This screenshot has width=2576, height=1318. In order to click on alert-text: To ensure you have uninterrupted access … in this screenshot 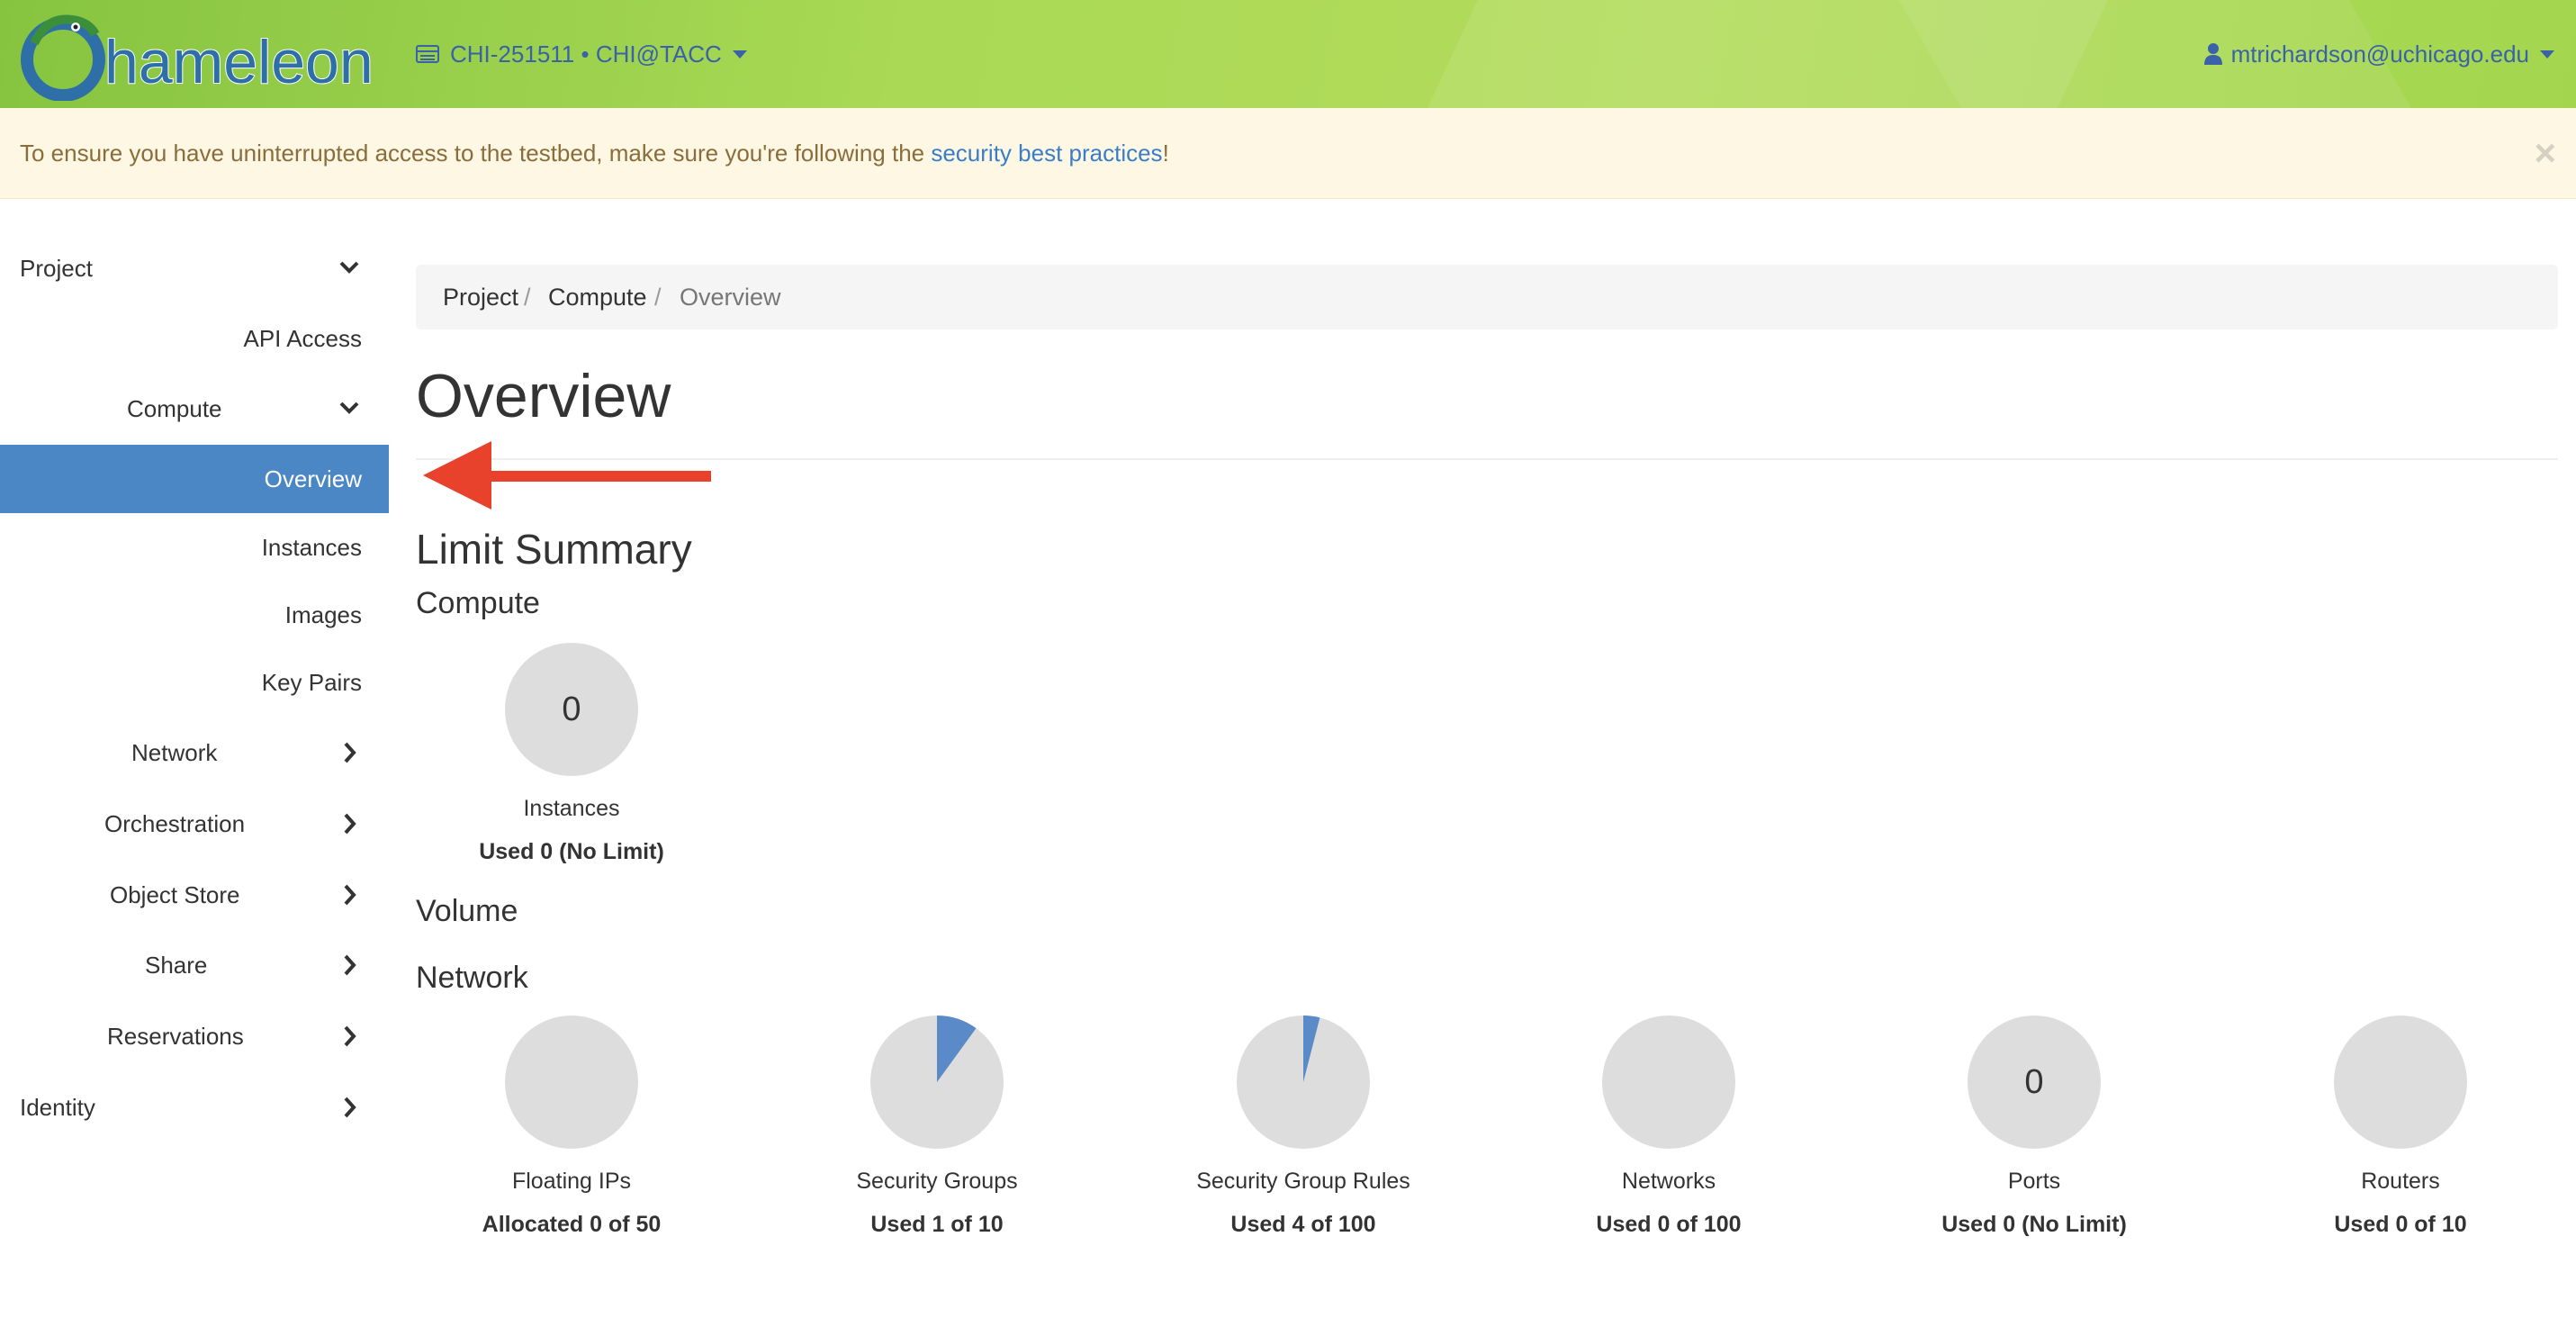, I will do `click(476, 153)`.